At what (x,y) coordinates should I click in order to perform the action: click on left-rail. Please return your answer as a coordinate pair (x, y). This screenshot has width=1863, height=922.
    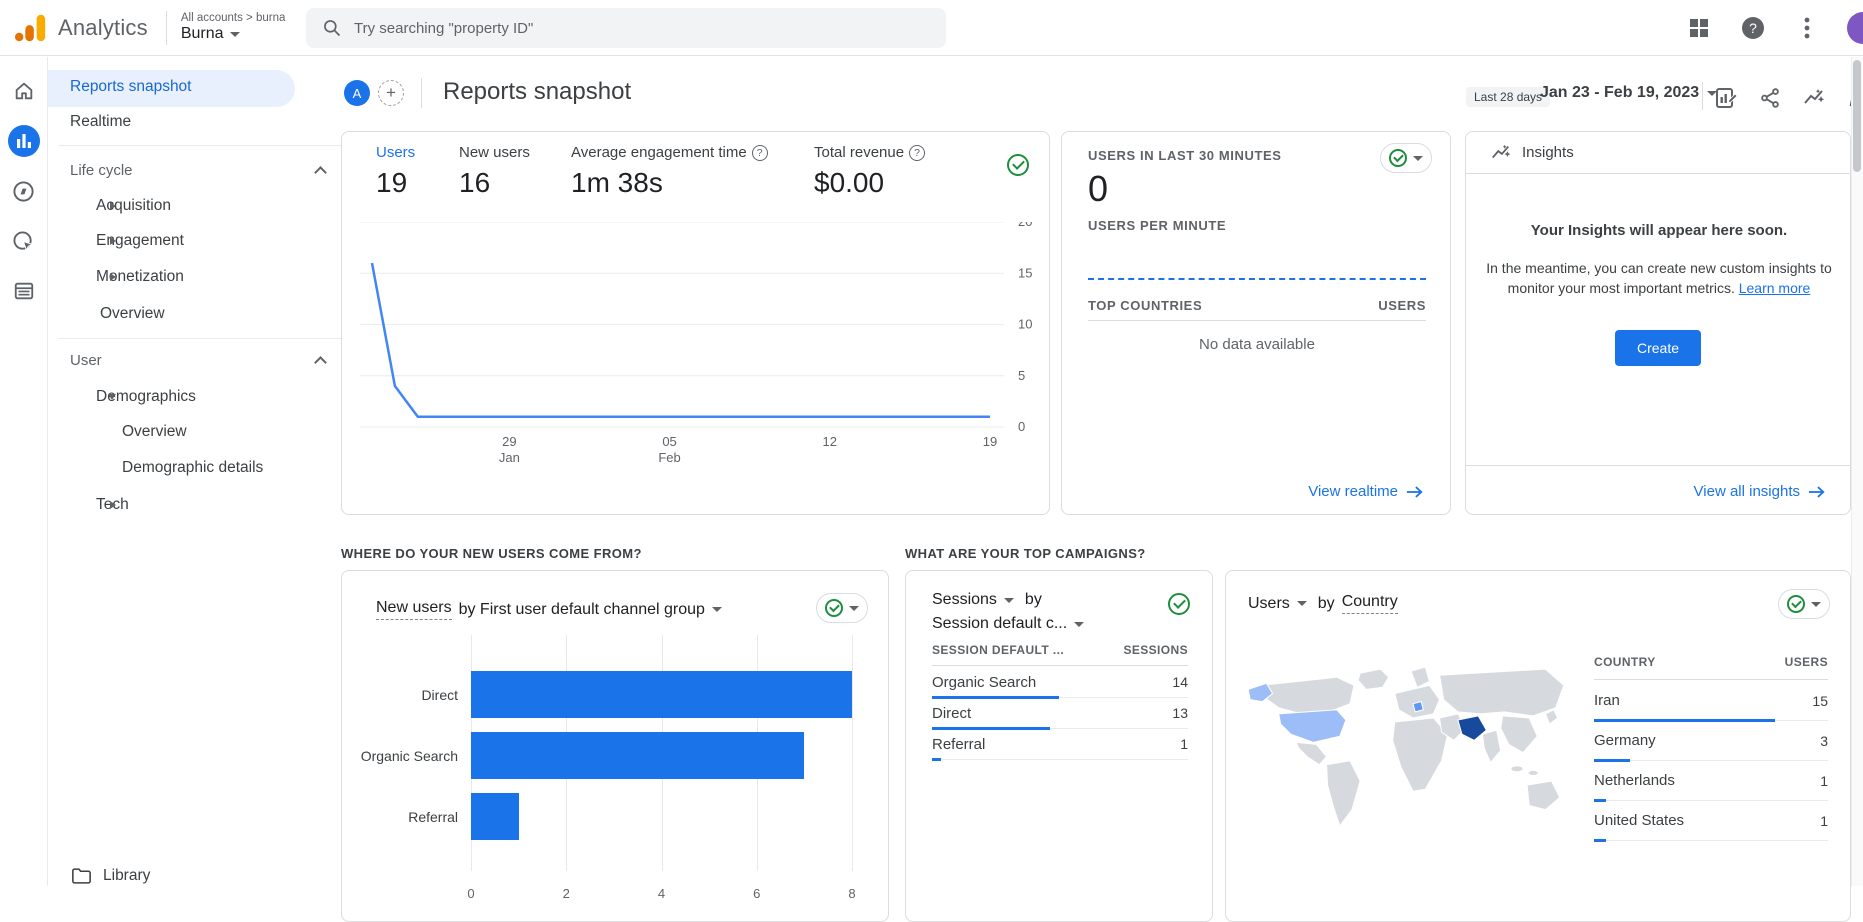
    Looking at the image, I should click on (24, 471).